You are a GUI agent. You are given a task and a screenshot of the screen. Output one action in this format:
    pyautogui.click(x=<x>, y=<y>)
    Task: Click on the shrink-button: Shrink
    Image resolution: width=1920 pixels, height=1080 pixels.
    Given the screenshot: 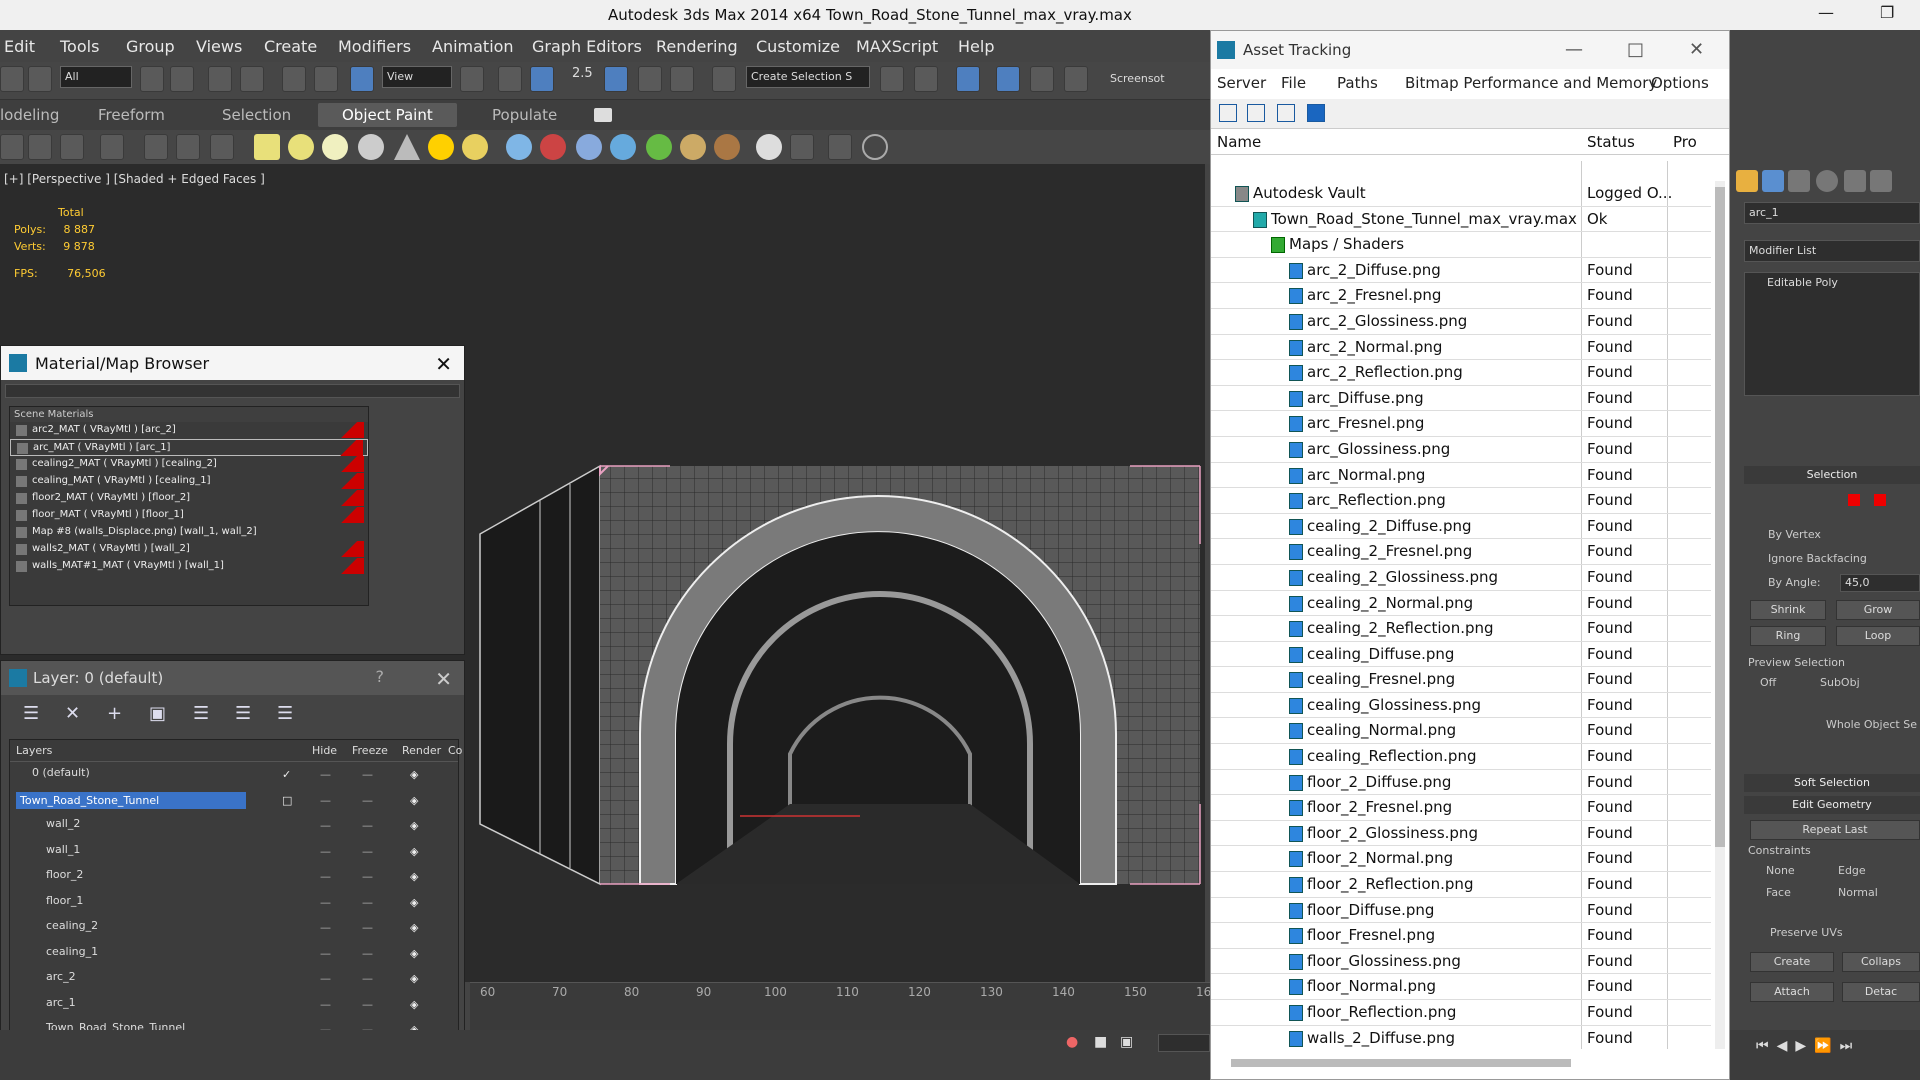 What is the action you would take?
    pyautogui.click(x=1788, y=610)
    